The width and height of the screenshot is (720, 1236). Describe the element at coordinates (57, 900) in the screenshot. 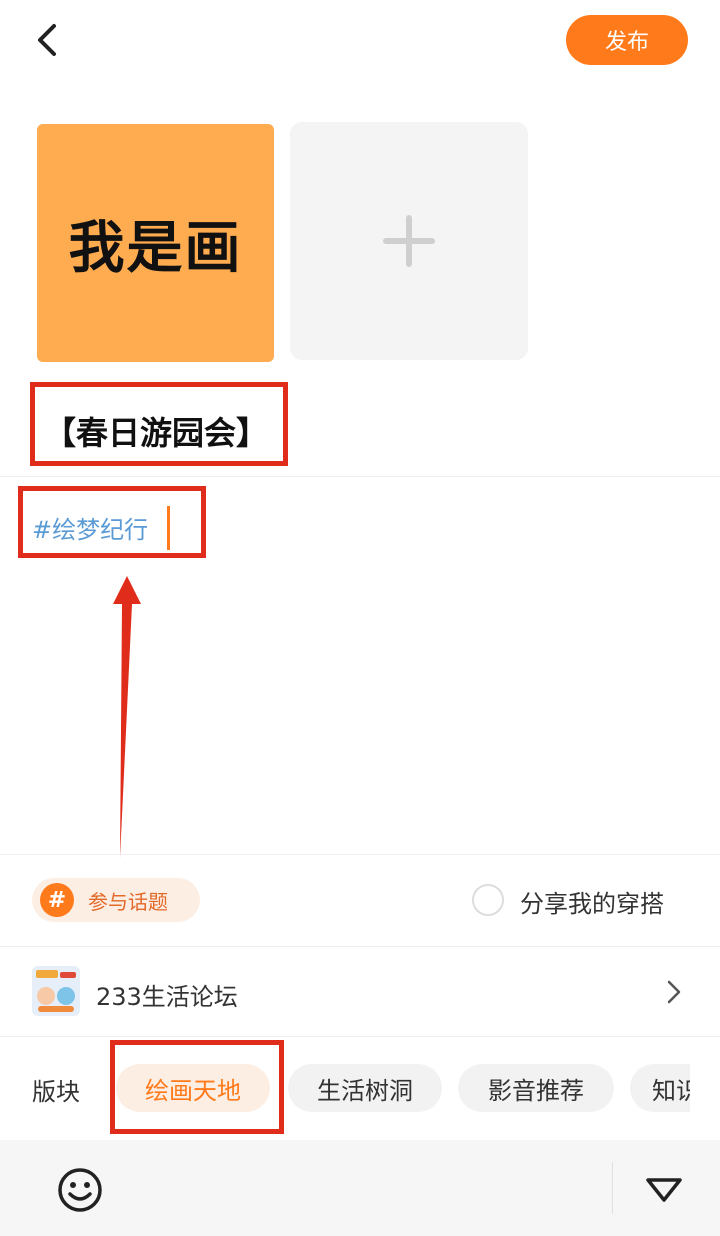

I see `hashtag-icon: #` at that location.